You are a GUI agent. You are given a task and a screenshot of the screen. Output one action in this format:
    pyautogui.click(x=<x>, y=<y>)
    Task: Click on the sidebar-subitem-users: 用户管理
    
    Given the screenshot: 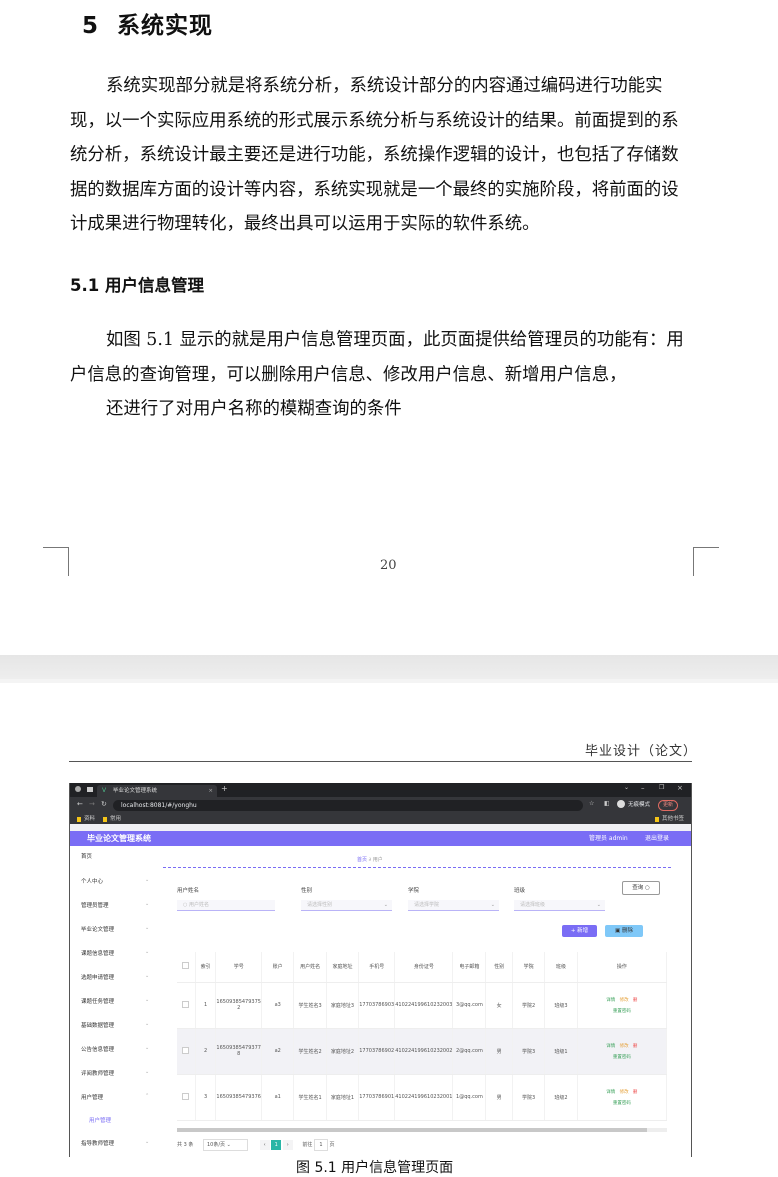 What is the action you would take?
    pyautogui.click(x=100, y=1120)
    